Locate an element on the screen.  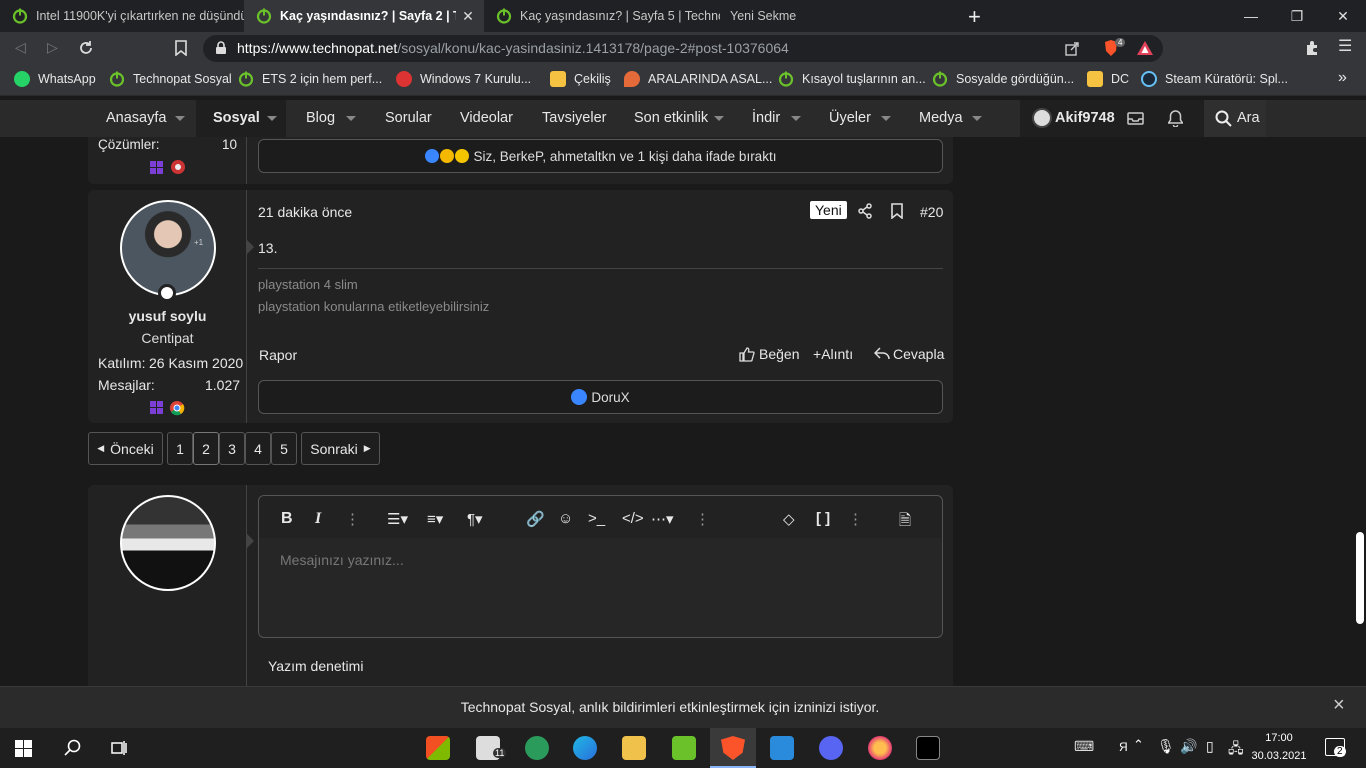
close-window-button: ✕ is located at coordinates (1343, 16).